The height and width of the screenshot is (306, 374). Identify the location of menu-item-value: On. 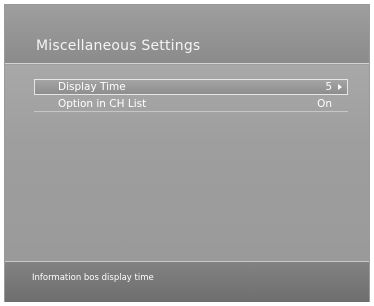
(324, 104).